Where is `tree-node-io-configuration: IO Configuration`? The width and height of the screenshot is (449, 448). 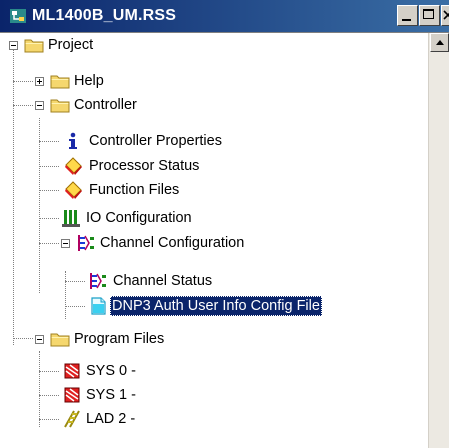 tree-node-io-configuration: IO Configuration is located at coordinates (150, 218).